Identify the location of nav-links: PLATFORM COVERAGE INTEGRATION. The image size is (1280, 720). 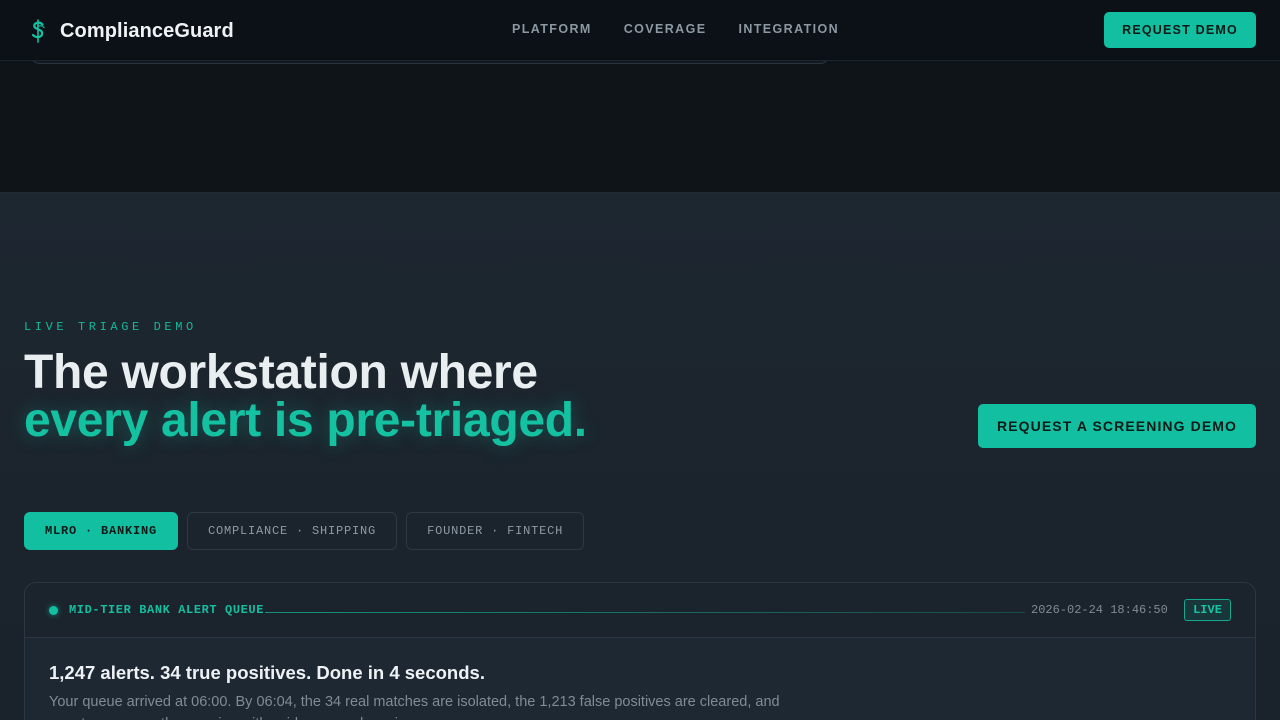
(675, 29).